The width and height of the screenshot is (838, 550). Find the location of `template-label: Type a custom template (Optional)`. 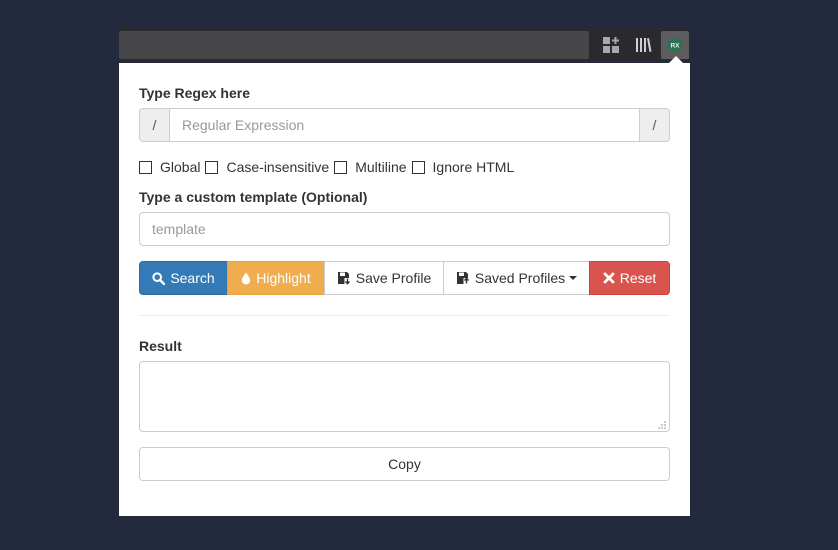

template-label: Type a custom template (Optional) is located at coordinates (253, 197).